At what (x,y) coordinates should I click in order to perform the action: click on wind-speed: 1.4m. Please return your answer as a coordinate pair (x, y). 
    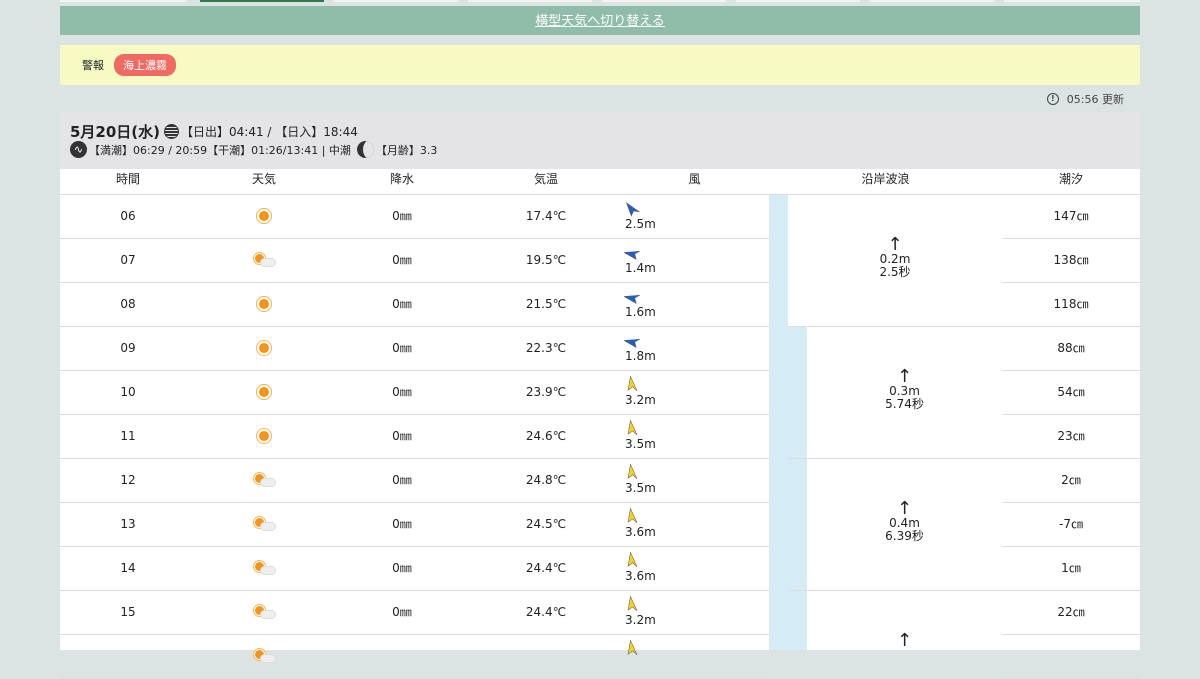
    Looking at the image, I should click on (640, 268).